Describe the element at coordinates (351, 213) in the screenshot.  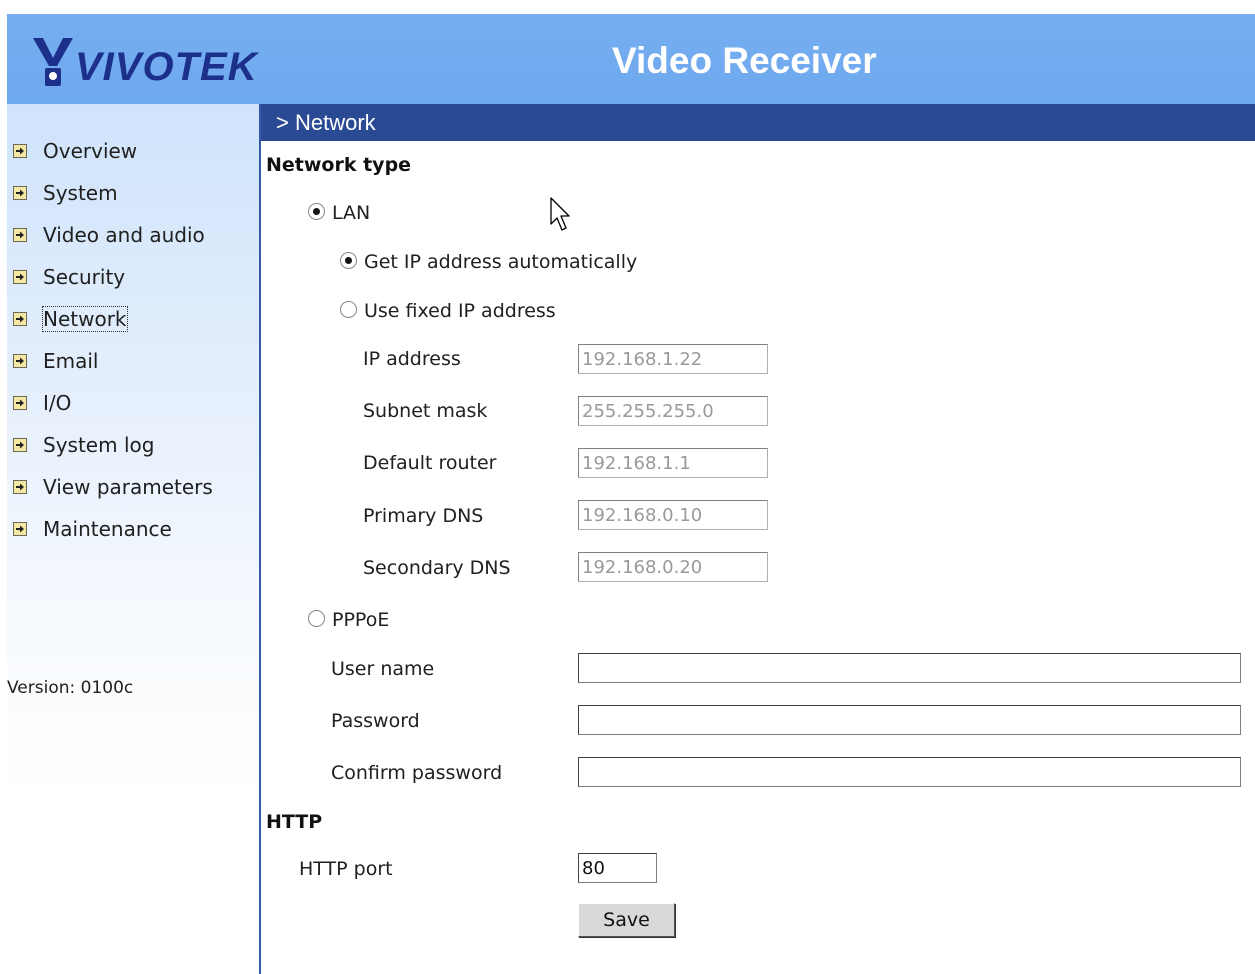
I see `lan-label: LAN` at that location.